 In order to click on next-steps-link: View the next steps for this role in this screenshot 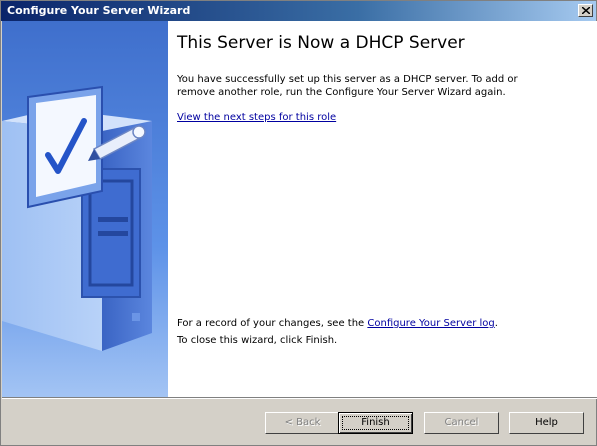, I will do `click(256, 117)`.